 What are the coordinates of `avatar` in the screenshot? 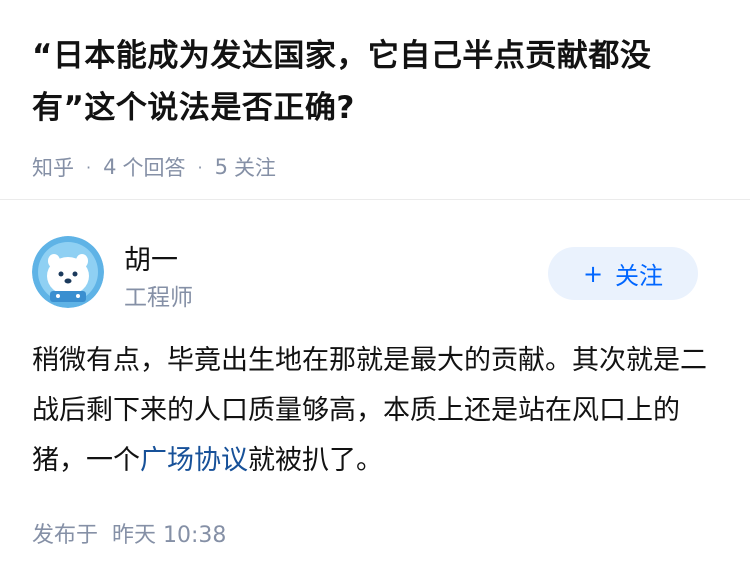 It's located at (68, 272).